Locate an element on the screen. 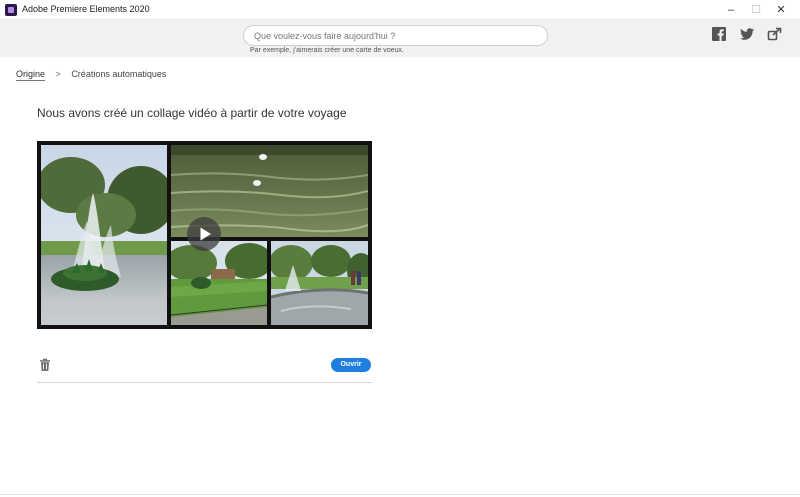 The height and width of the screenshot is (497, 800). maximize-button: ☐ is located at coordinates (756, 10).